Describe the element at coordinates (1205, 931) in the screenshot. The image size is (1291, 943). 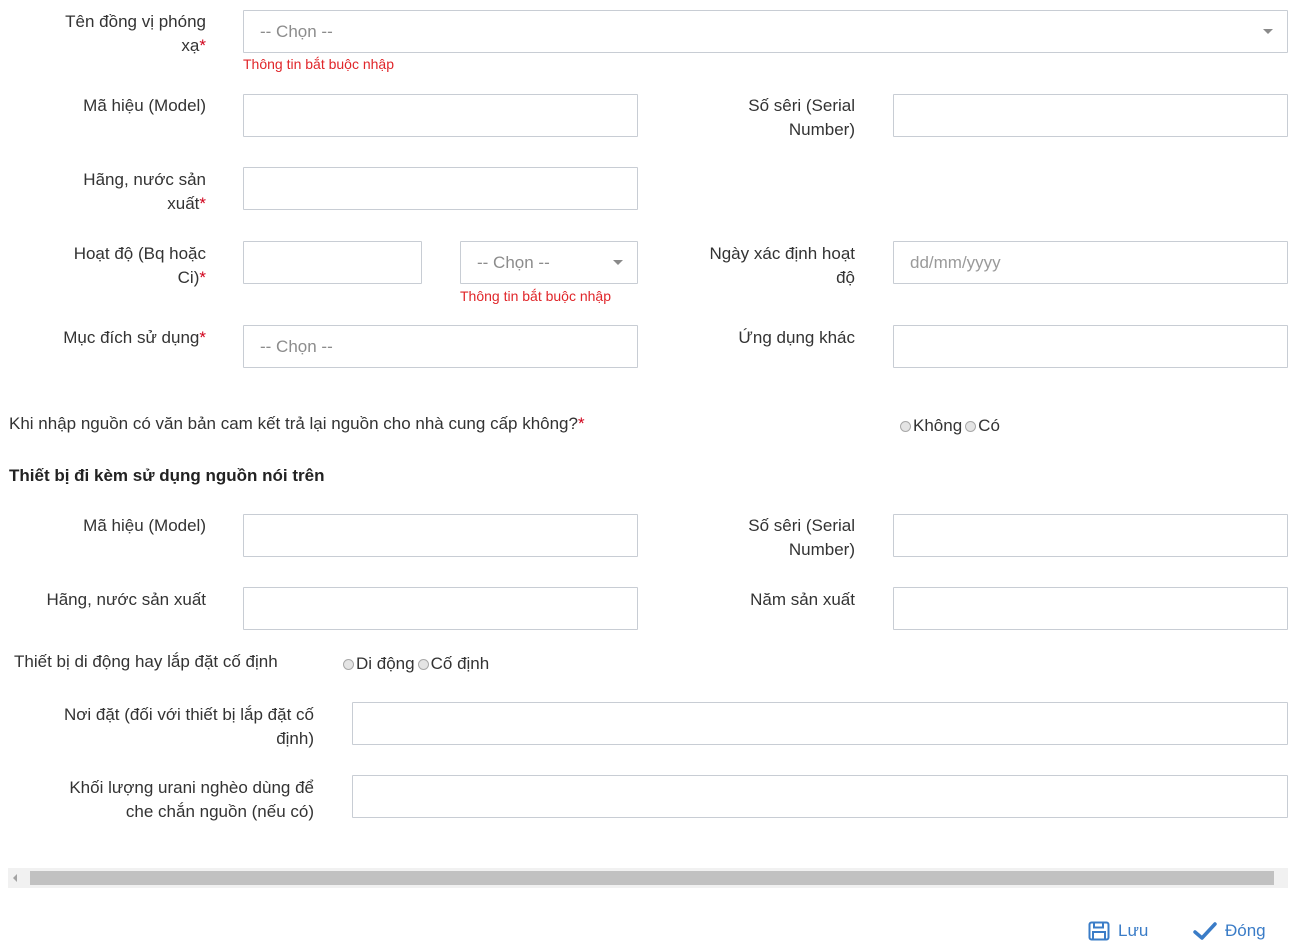
I see `check-icon` at that location.